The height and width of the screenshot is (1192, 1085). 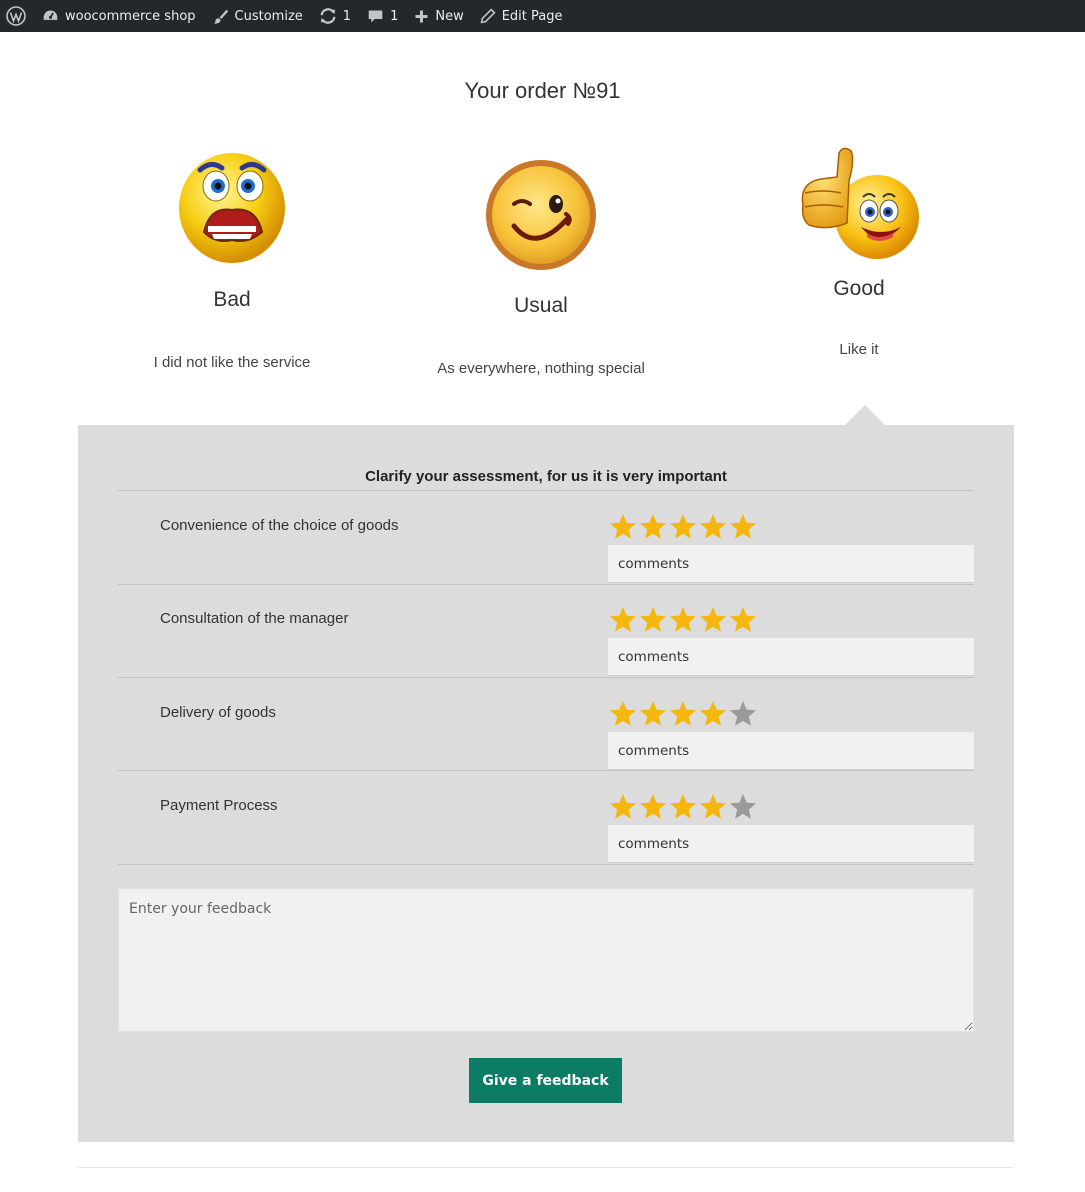 I want to click on criterion-label: Delivery of goods, so click(x=218, y=712).